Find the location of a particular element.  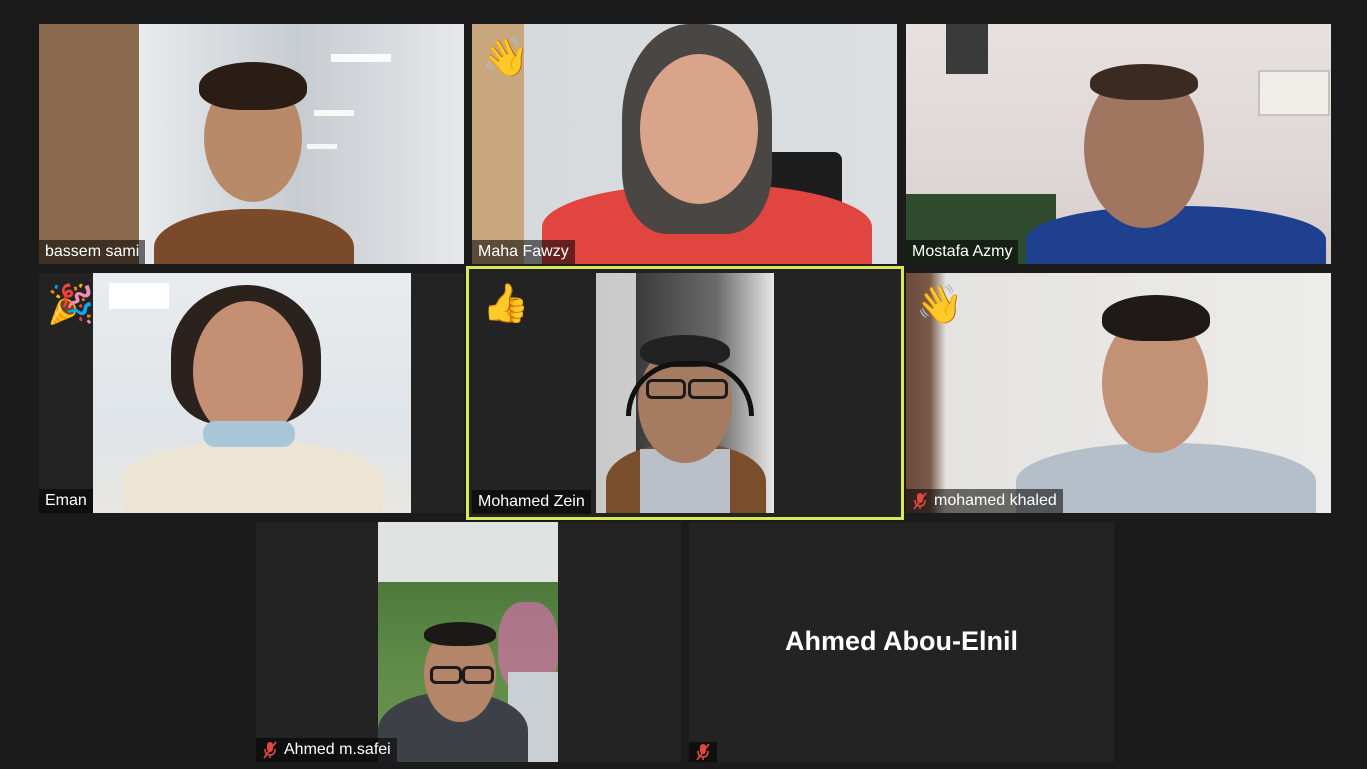

participant-name-tag is located at coordinates (703, 752).